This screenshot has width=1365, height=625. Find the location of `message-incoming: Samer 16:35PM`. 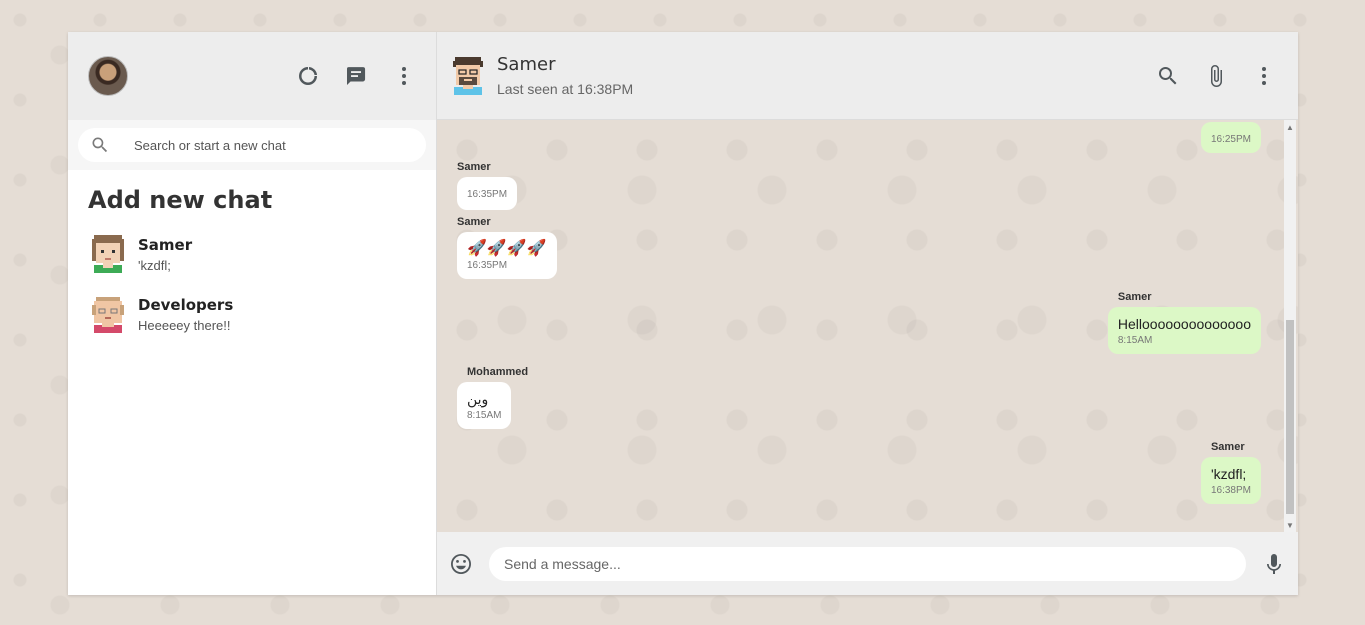

message-incoming: Samer 16:35PM is located at coordinates (487, 185).